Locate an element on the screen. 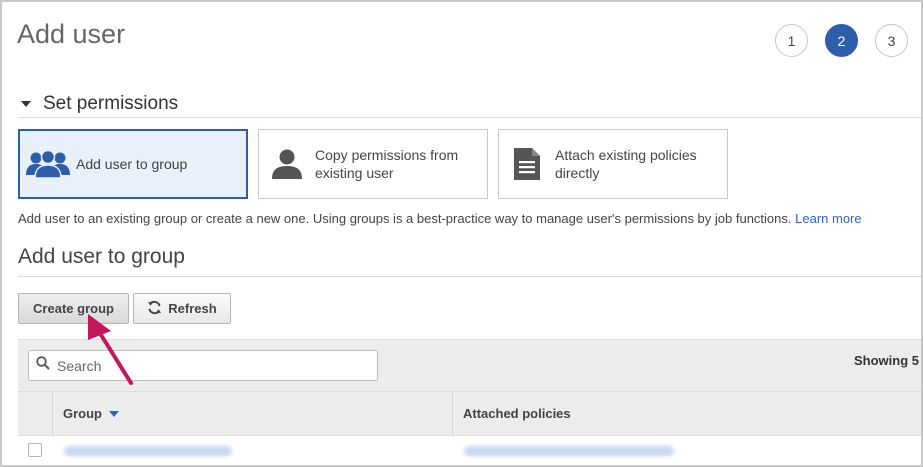  step-2-current: 2 is located at coordinates (841, 40).